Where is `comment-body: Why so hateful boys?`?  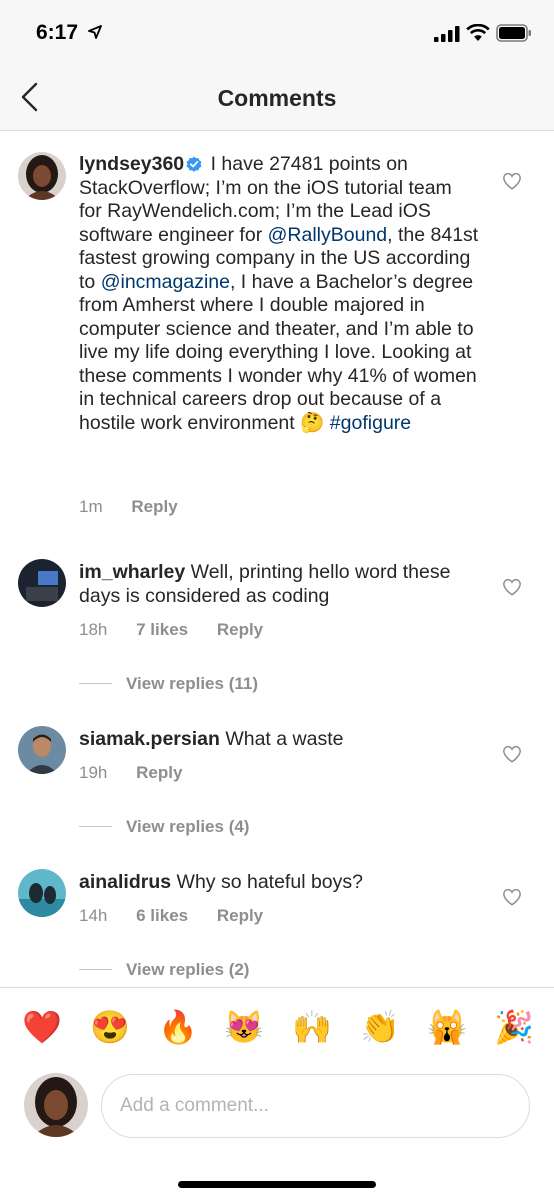
comment-body: Why so hateful boys? is located at coordinates (267, 882).